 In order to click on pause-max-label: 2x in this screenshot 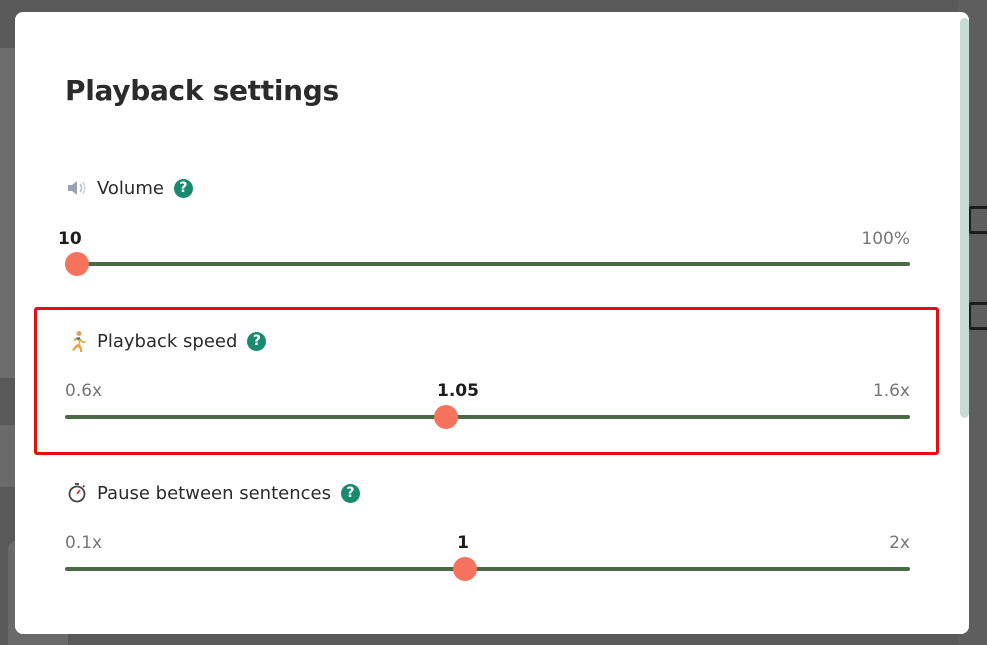, I will do `click(899, 543)`.